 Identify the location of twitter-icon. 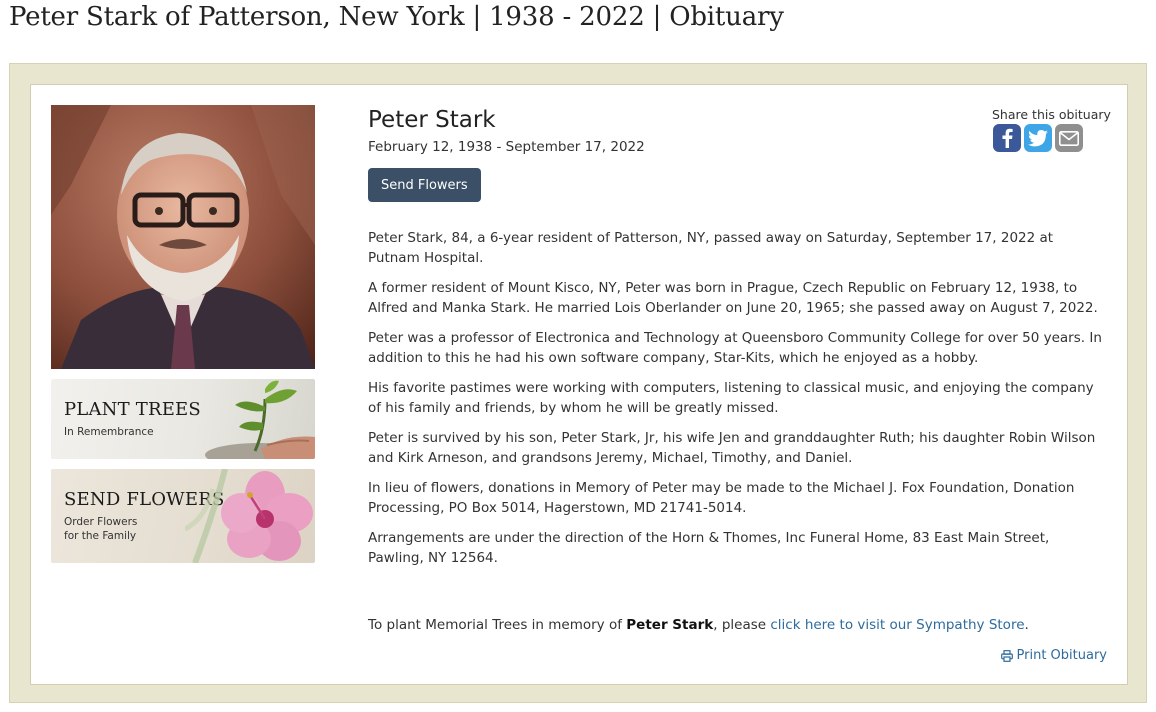
(1038, 138).